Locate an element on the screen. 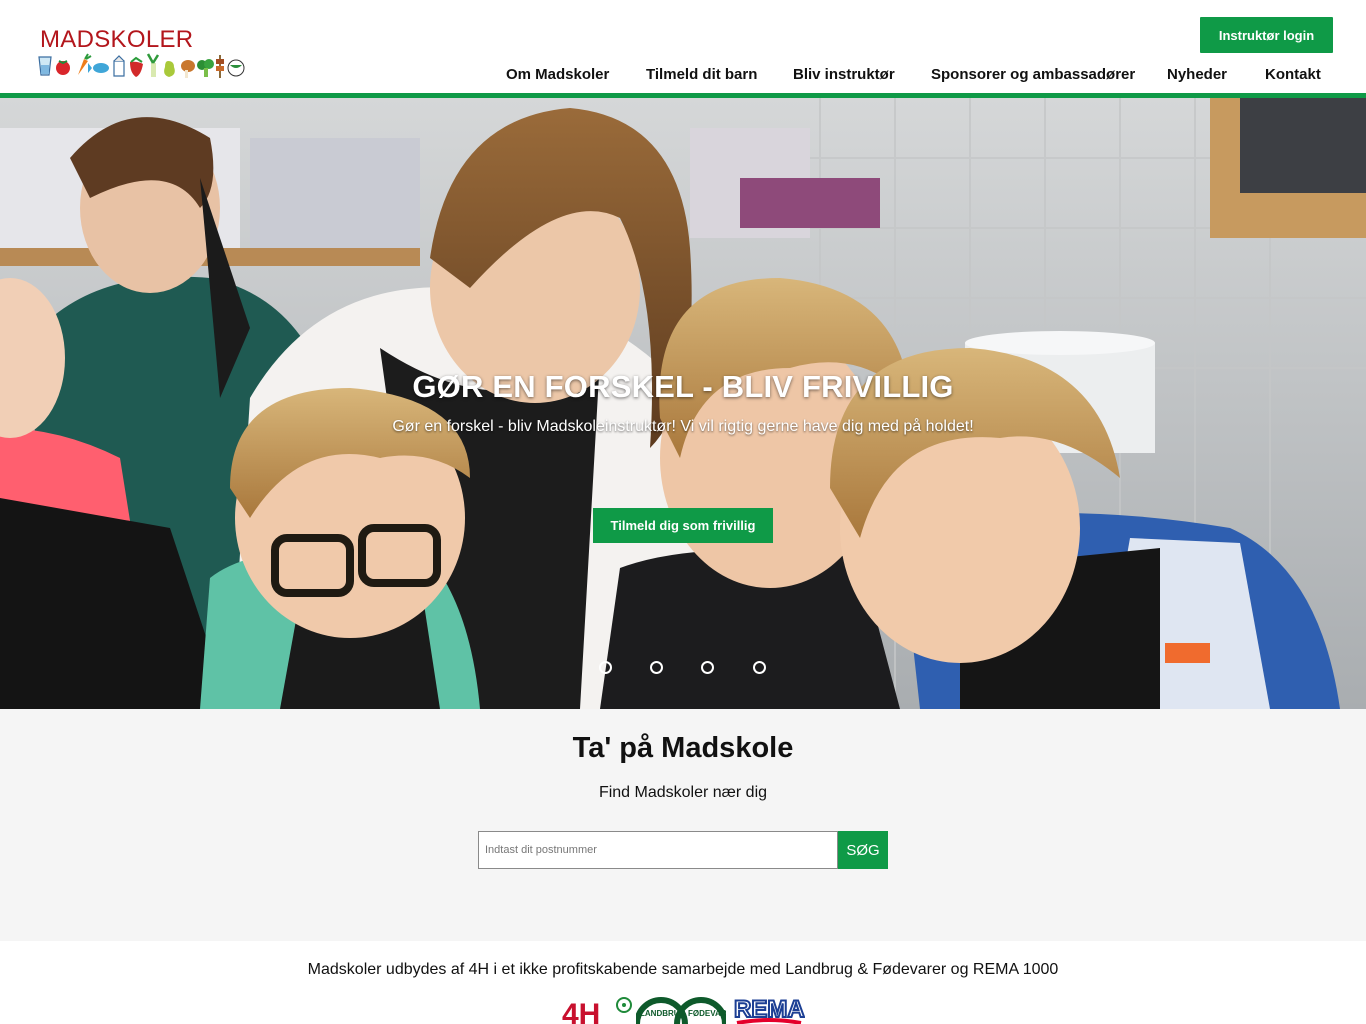 This screenshot has width=1366, height=1024. landbrug-foedevarer-logo: LANDBRUG FØDEVARER is located at coordinates (681, 1009).